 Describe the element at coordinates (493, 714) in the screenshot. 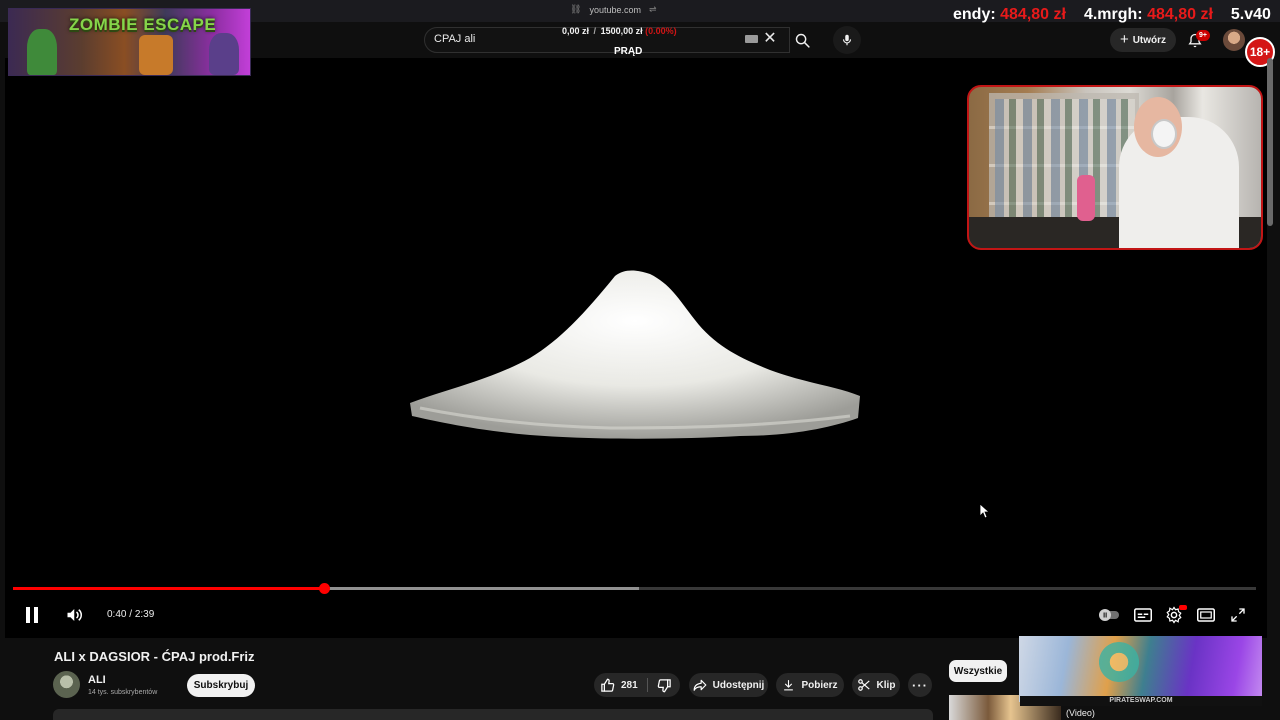

I see `description-box` at that location.